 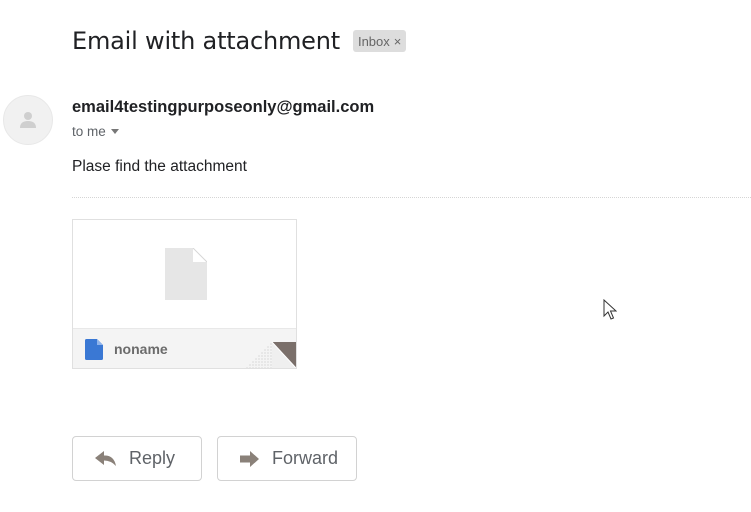 I want to click on email-body: Plase find the attachment, so click(x=159, y=166).